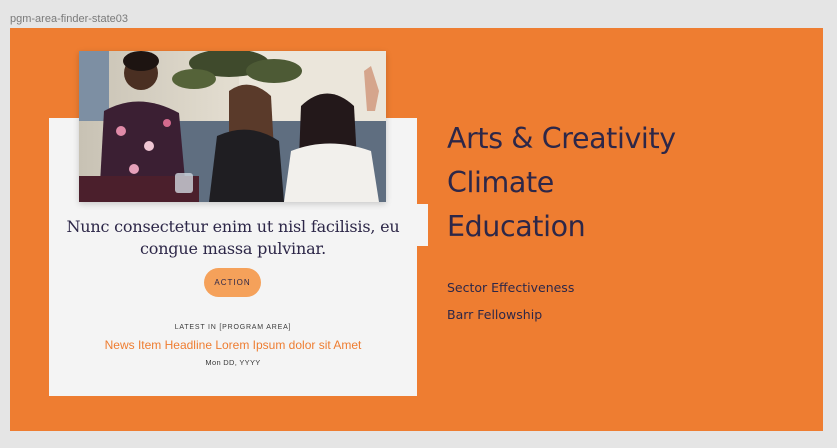  What do you see at coordinates (232, 282) in the screenshot?
I see `action-button: ACTION` at bounding box center [232, 282].